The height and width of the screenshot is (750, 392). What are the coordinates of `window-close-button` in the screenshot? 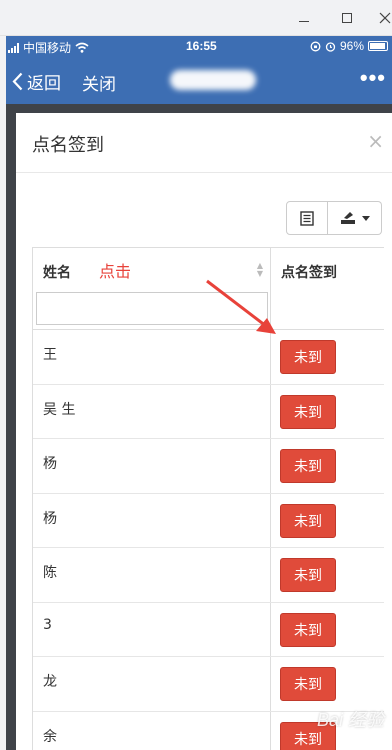 It's located at (382, 18).